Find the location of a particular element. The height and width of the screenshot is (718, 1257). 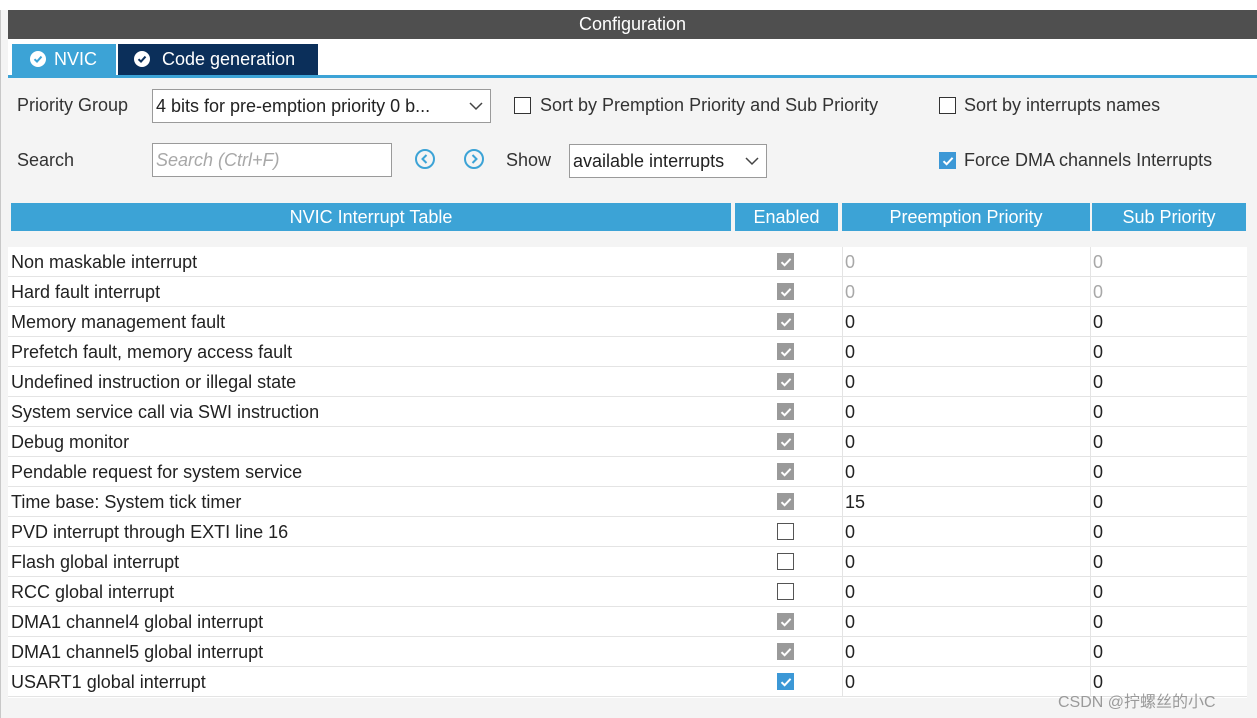

tab-code-generation: Code generation is located at coordinates (218, 59).